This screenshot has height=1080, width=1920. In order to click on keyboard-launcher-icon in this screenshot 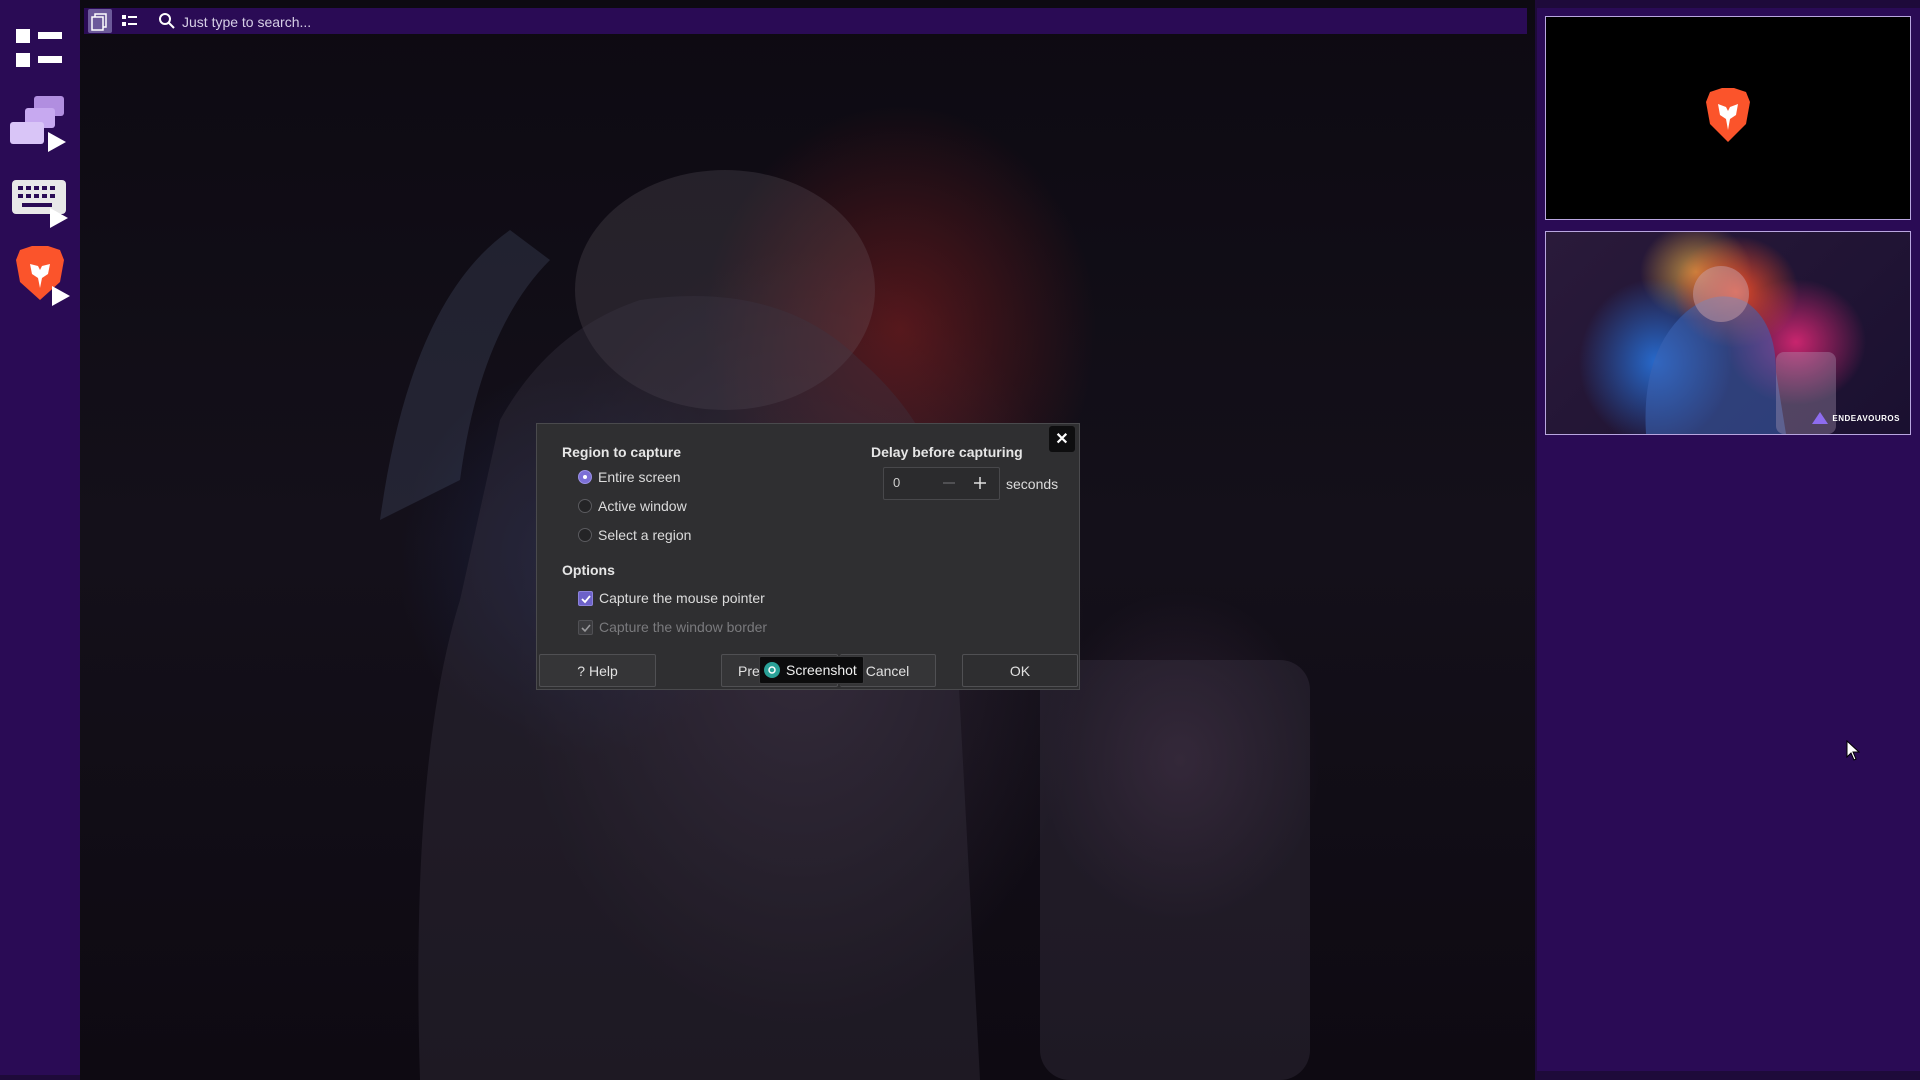, I will do `click(40, 200)`.